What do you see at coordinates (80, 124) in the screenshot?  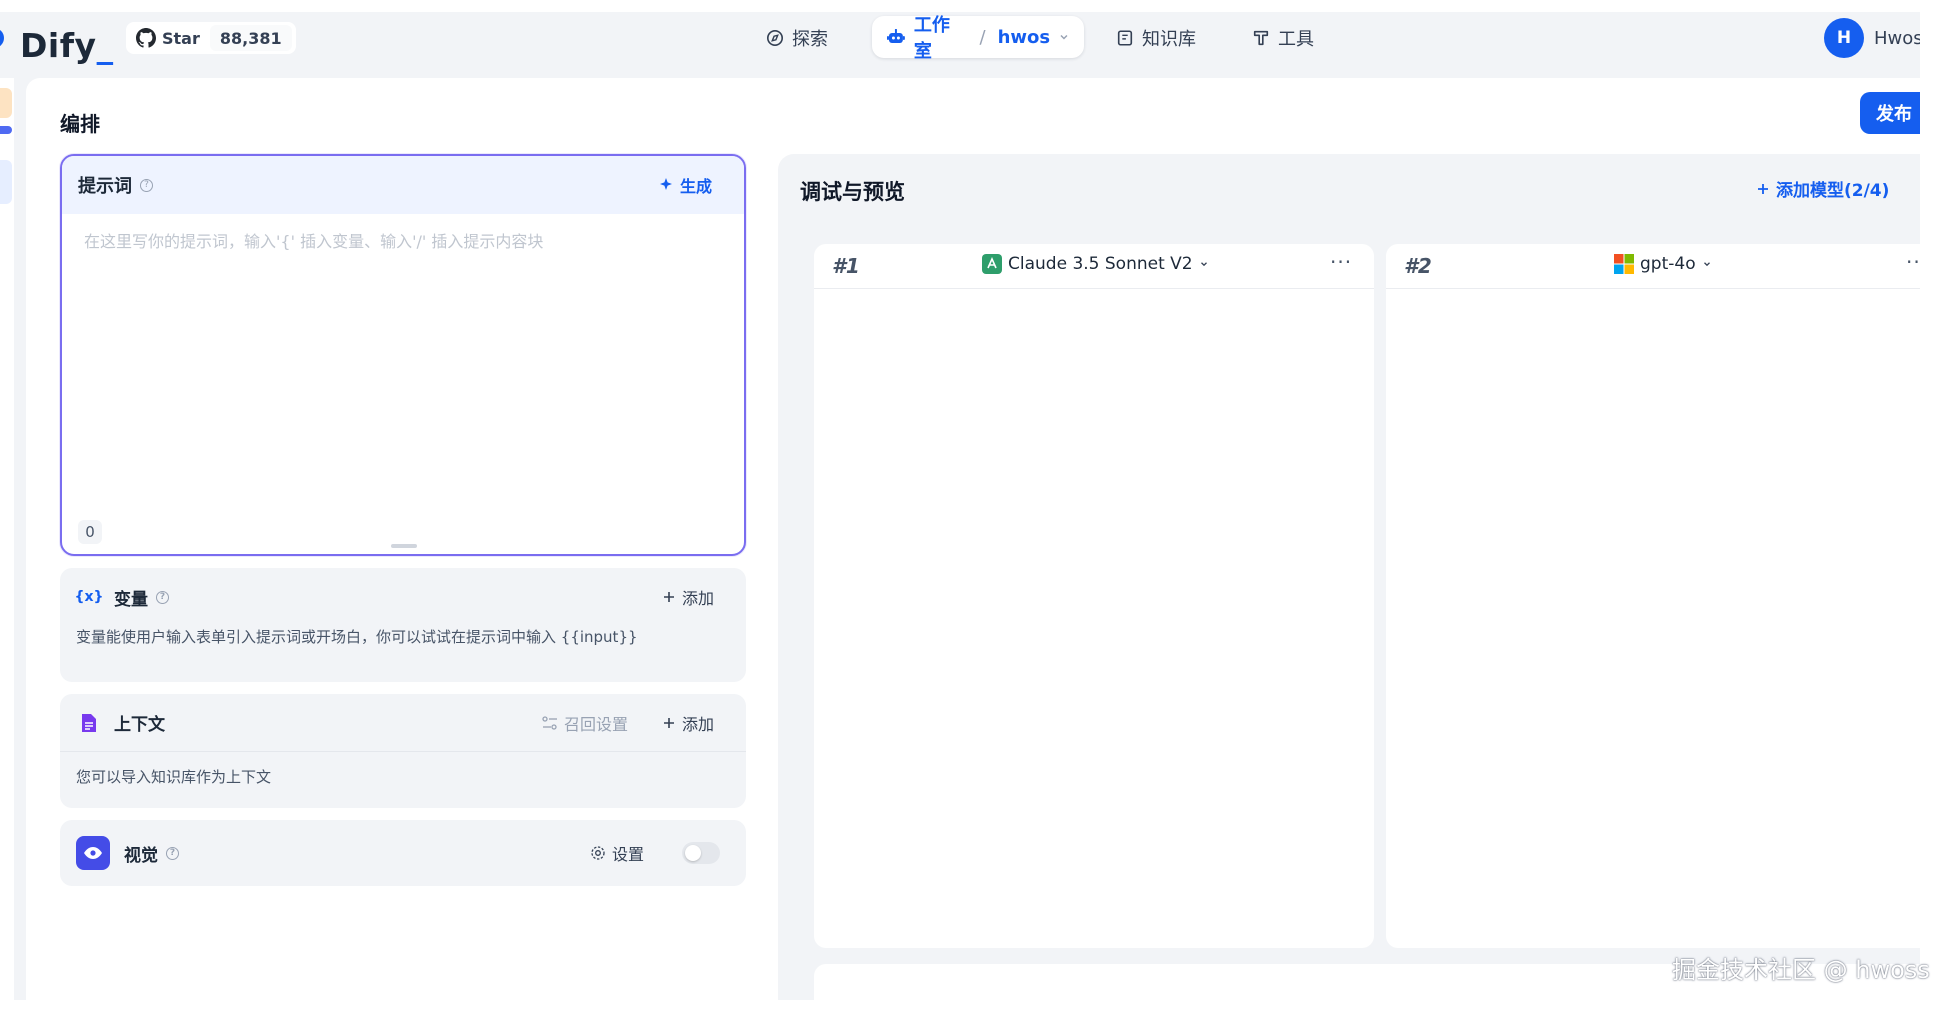 I see `page-title: 编排` at bounding box center [80, 124].